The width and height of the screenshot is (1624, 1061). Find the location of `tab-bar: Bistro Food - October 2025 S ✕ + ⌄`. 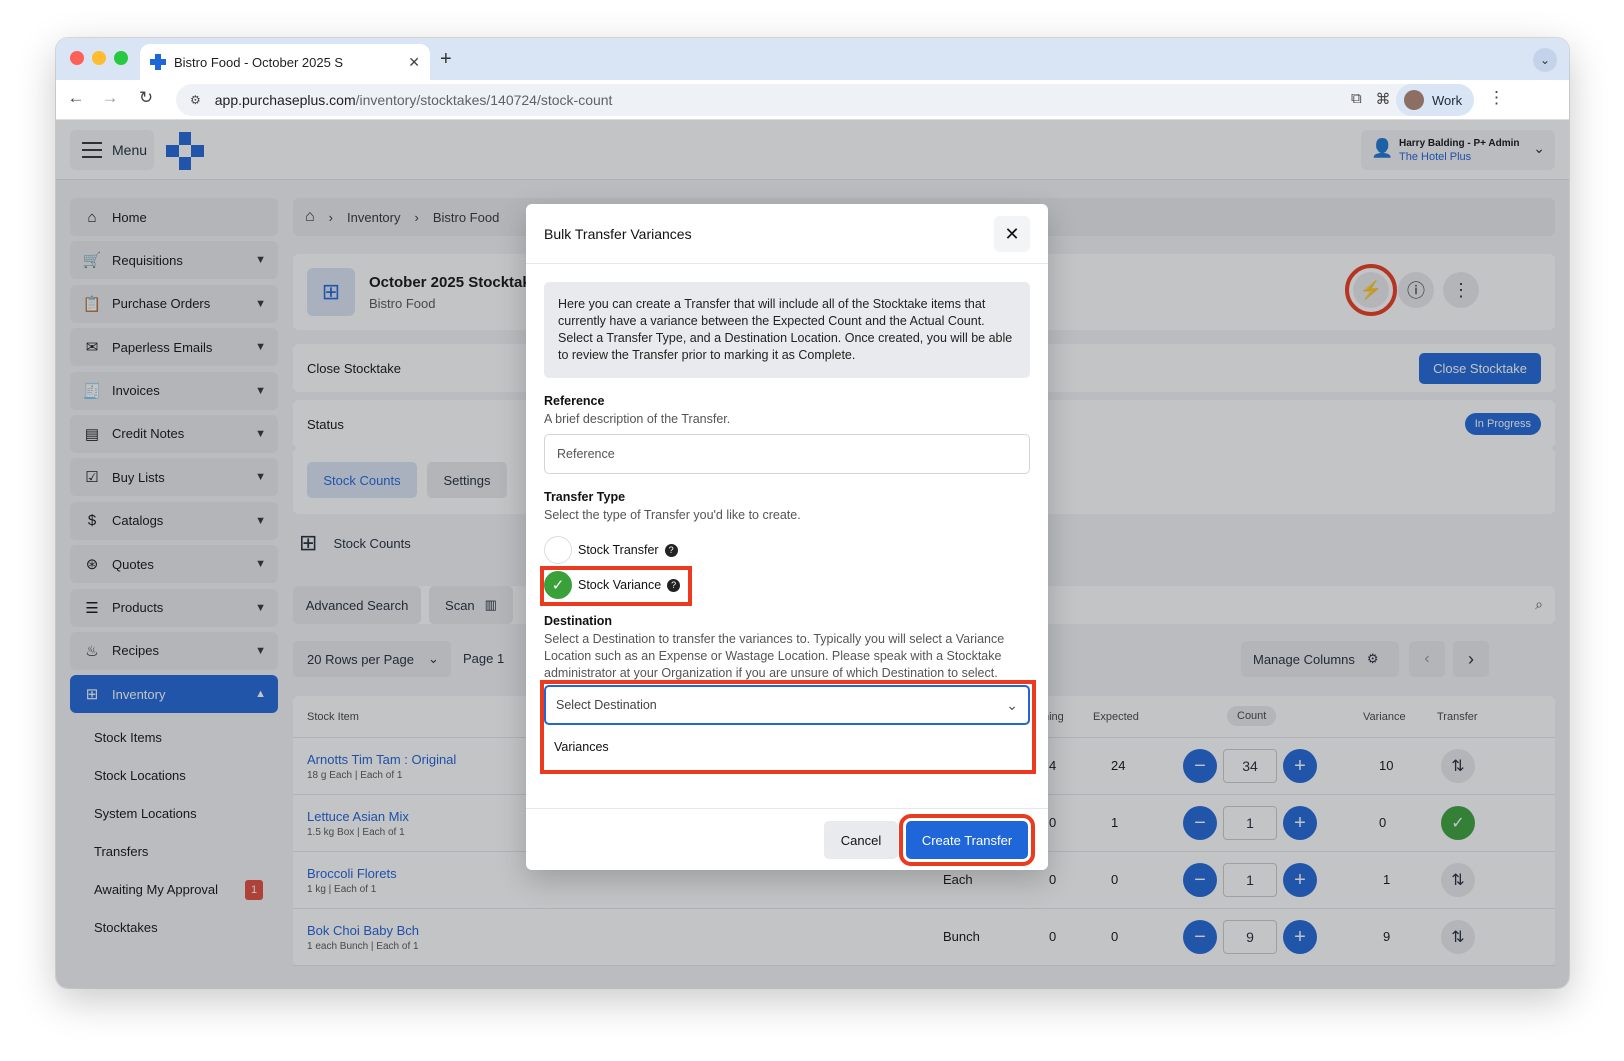

tab-bar: Bistro Food - October 2025 S ✕ + ⌄ is located at coordinates (812, 59).